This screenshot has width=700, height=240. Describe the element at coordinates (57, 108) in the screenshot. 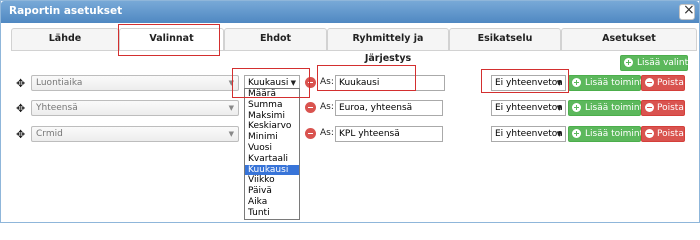

I see `field-value: Yhteensä` at that location.